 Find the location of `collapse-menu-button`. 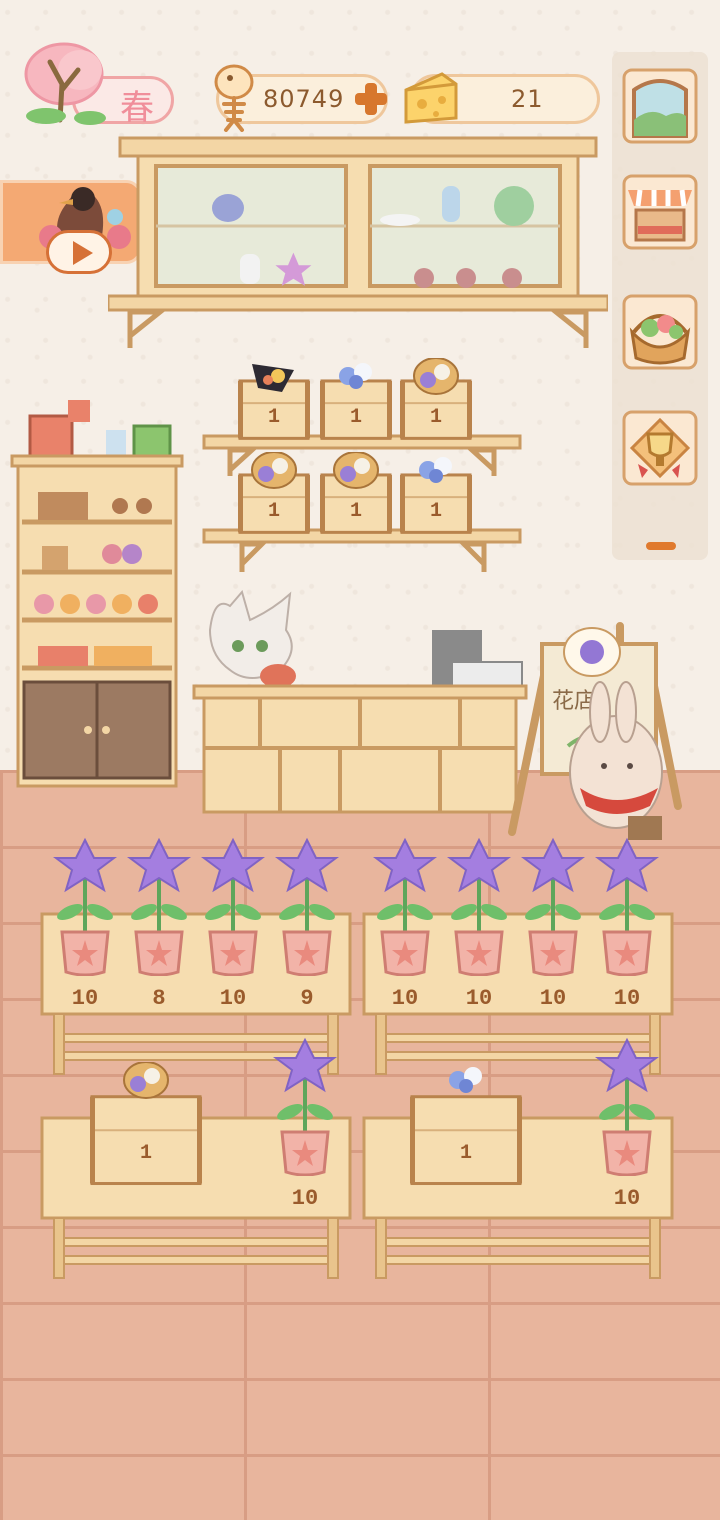

collapse-menu-button is located at coordinates (661, 546).